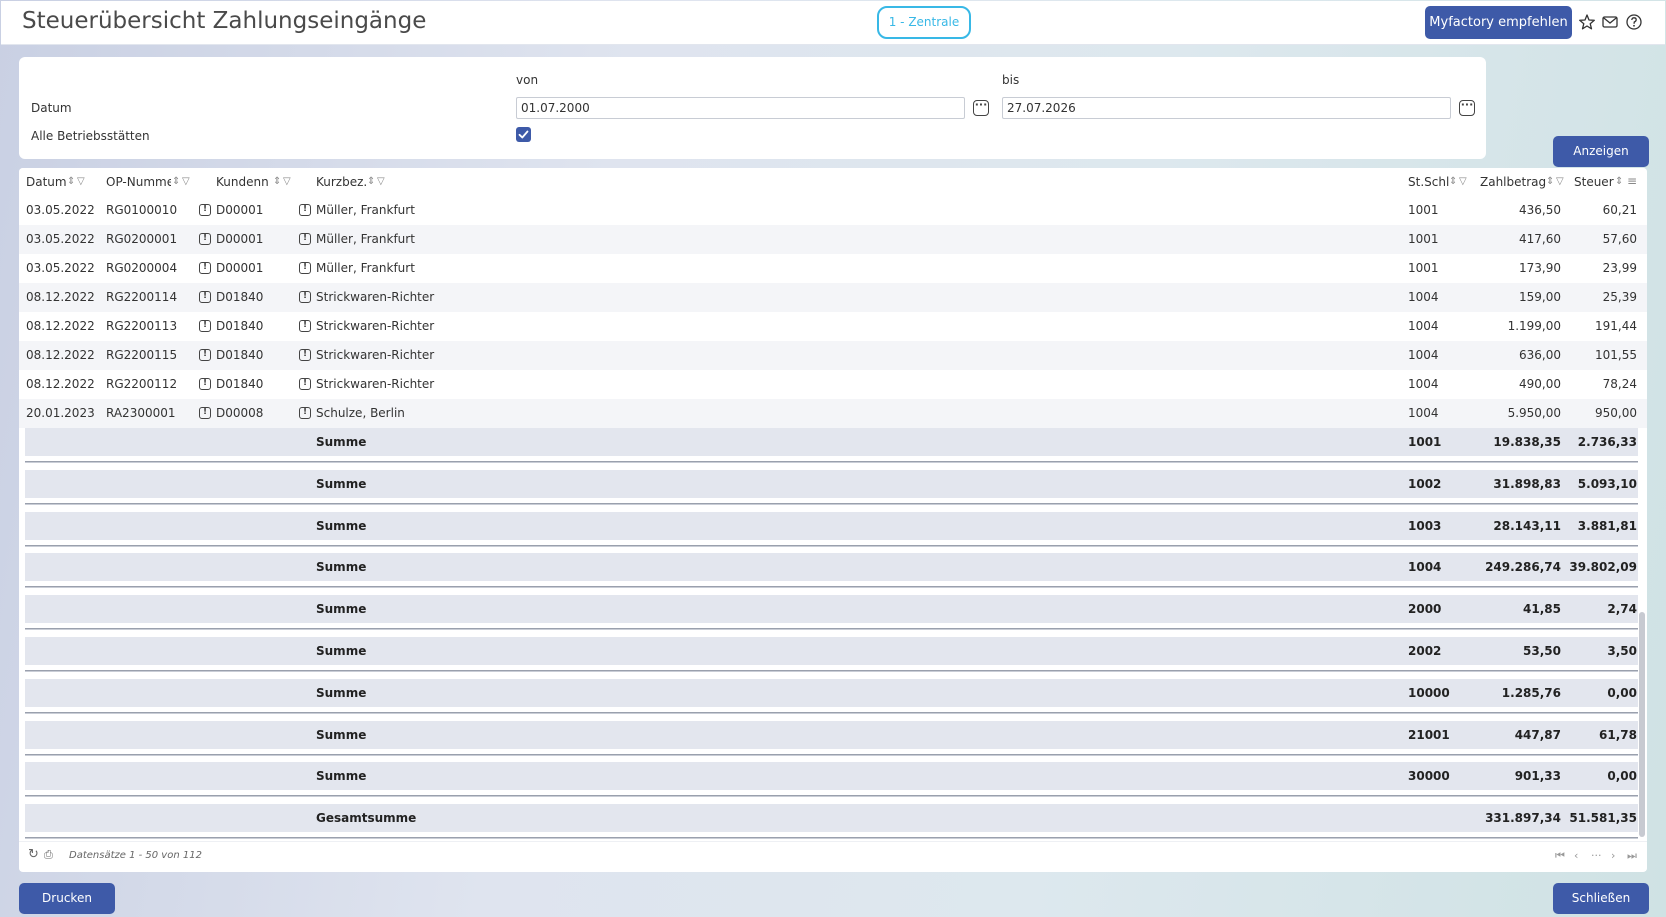 The image size is (1666, 917). I want to click on col-header-tax-key: St.Schl, so click(1428, 182).